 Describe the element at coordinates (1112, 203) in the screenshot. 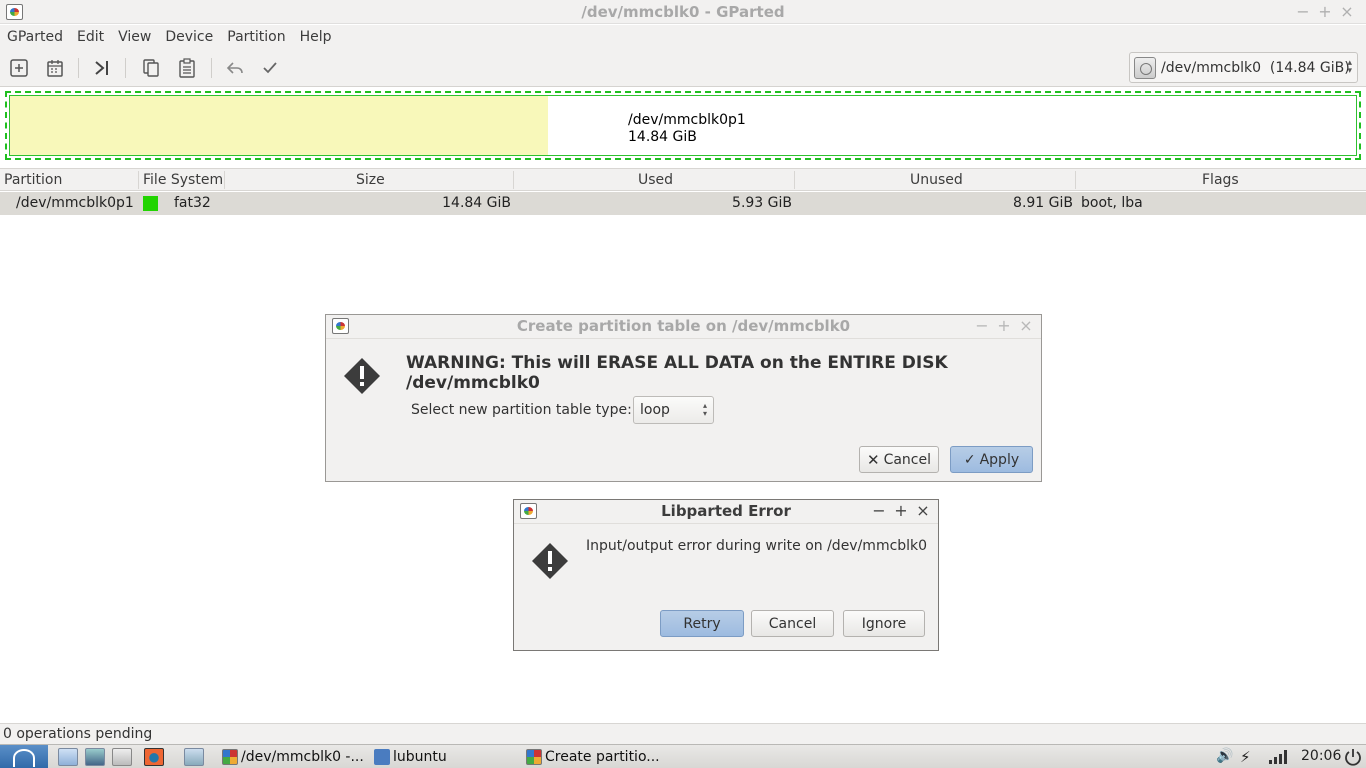

I see `cell-flags: boot, lba` at that location.